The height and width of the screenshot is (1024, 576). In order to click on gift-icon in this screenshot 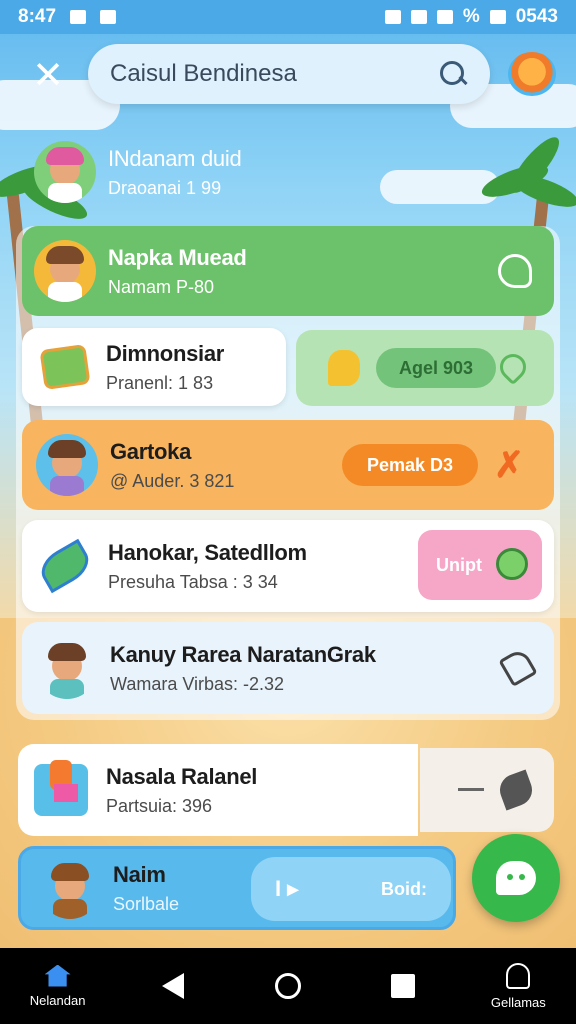, I will do `click(344, 368)`.